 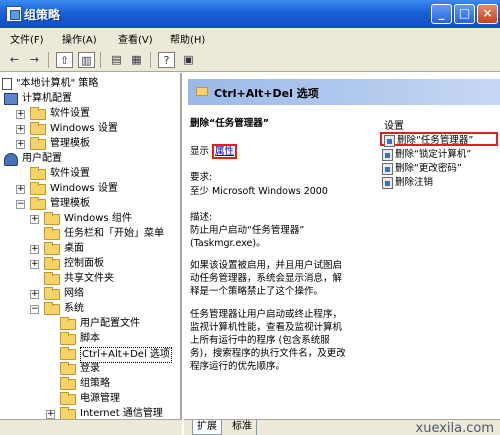 I want to click on help-icon: ?, so click(x=166, y=60).